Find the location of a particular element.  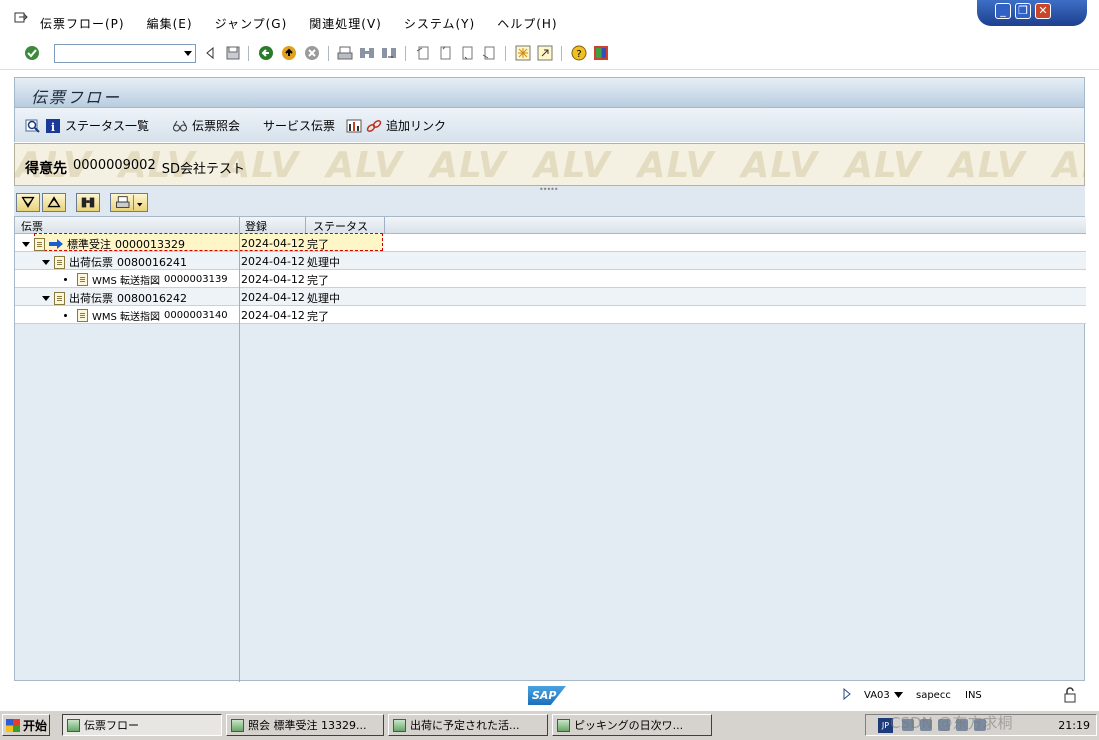

document-number: 0080016241 is located at coordinates (152, 262).